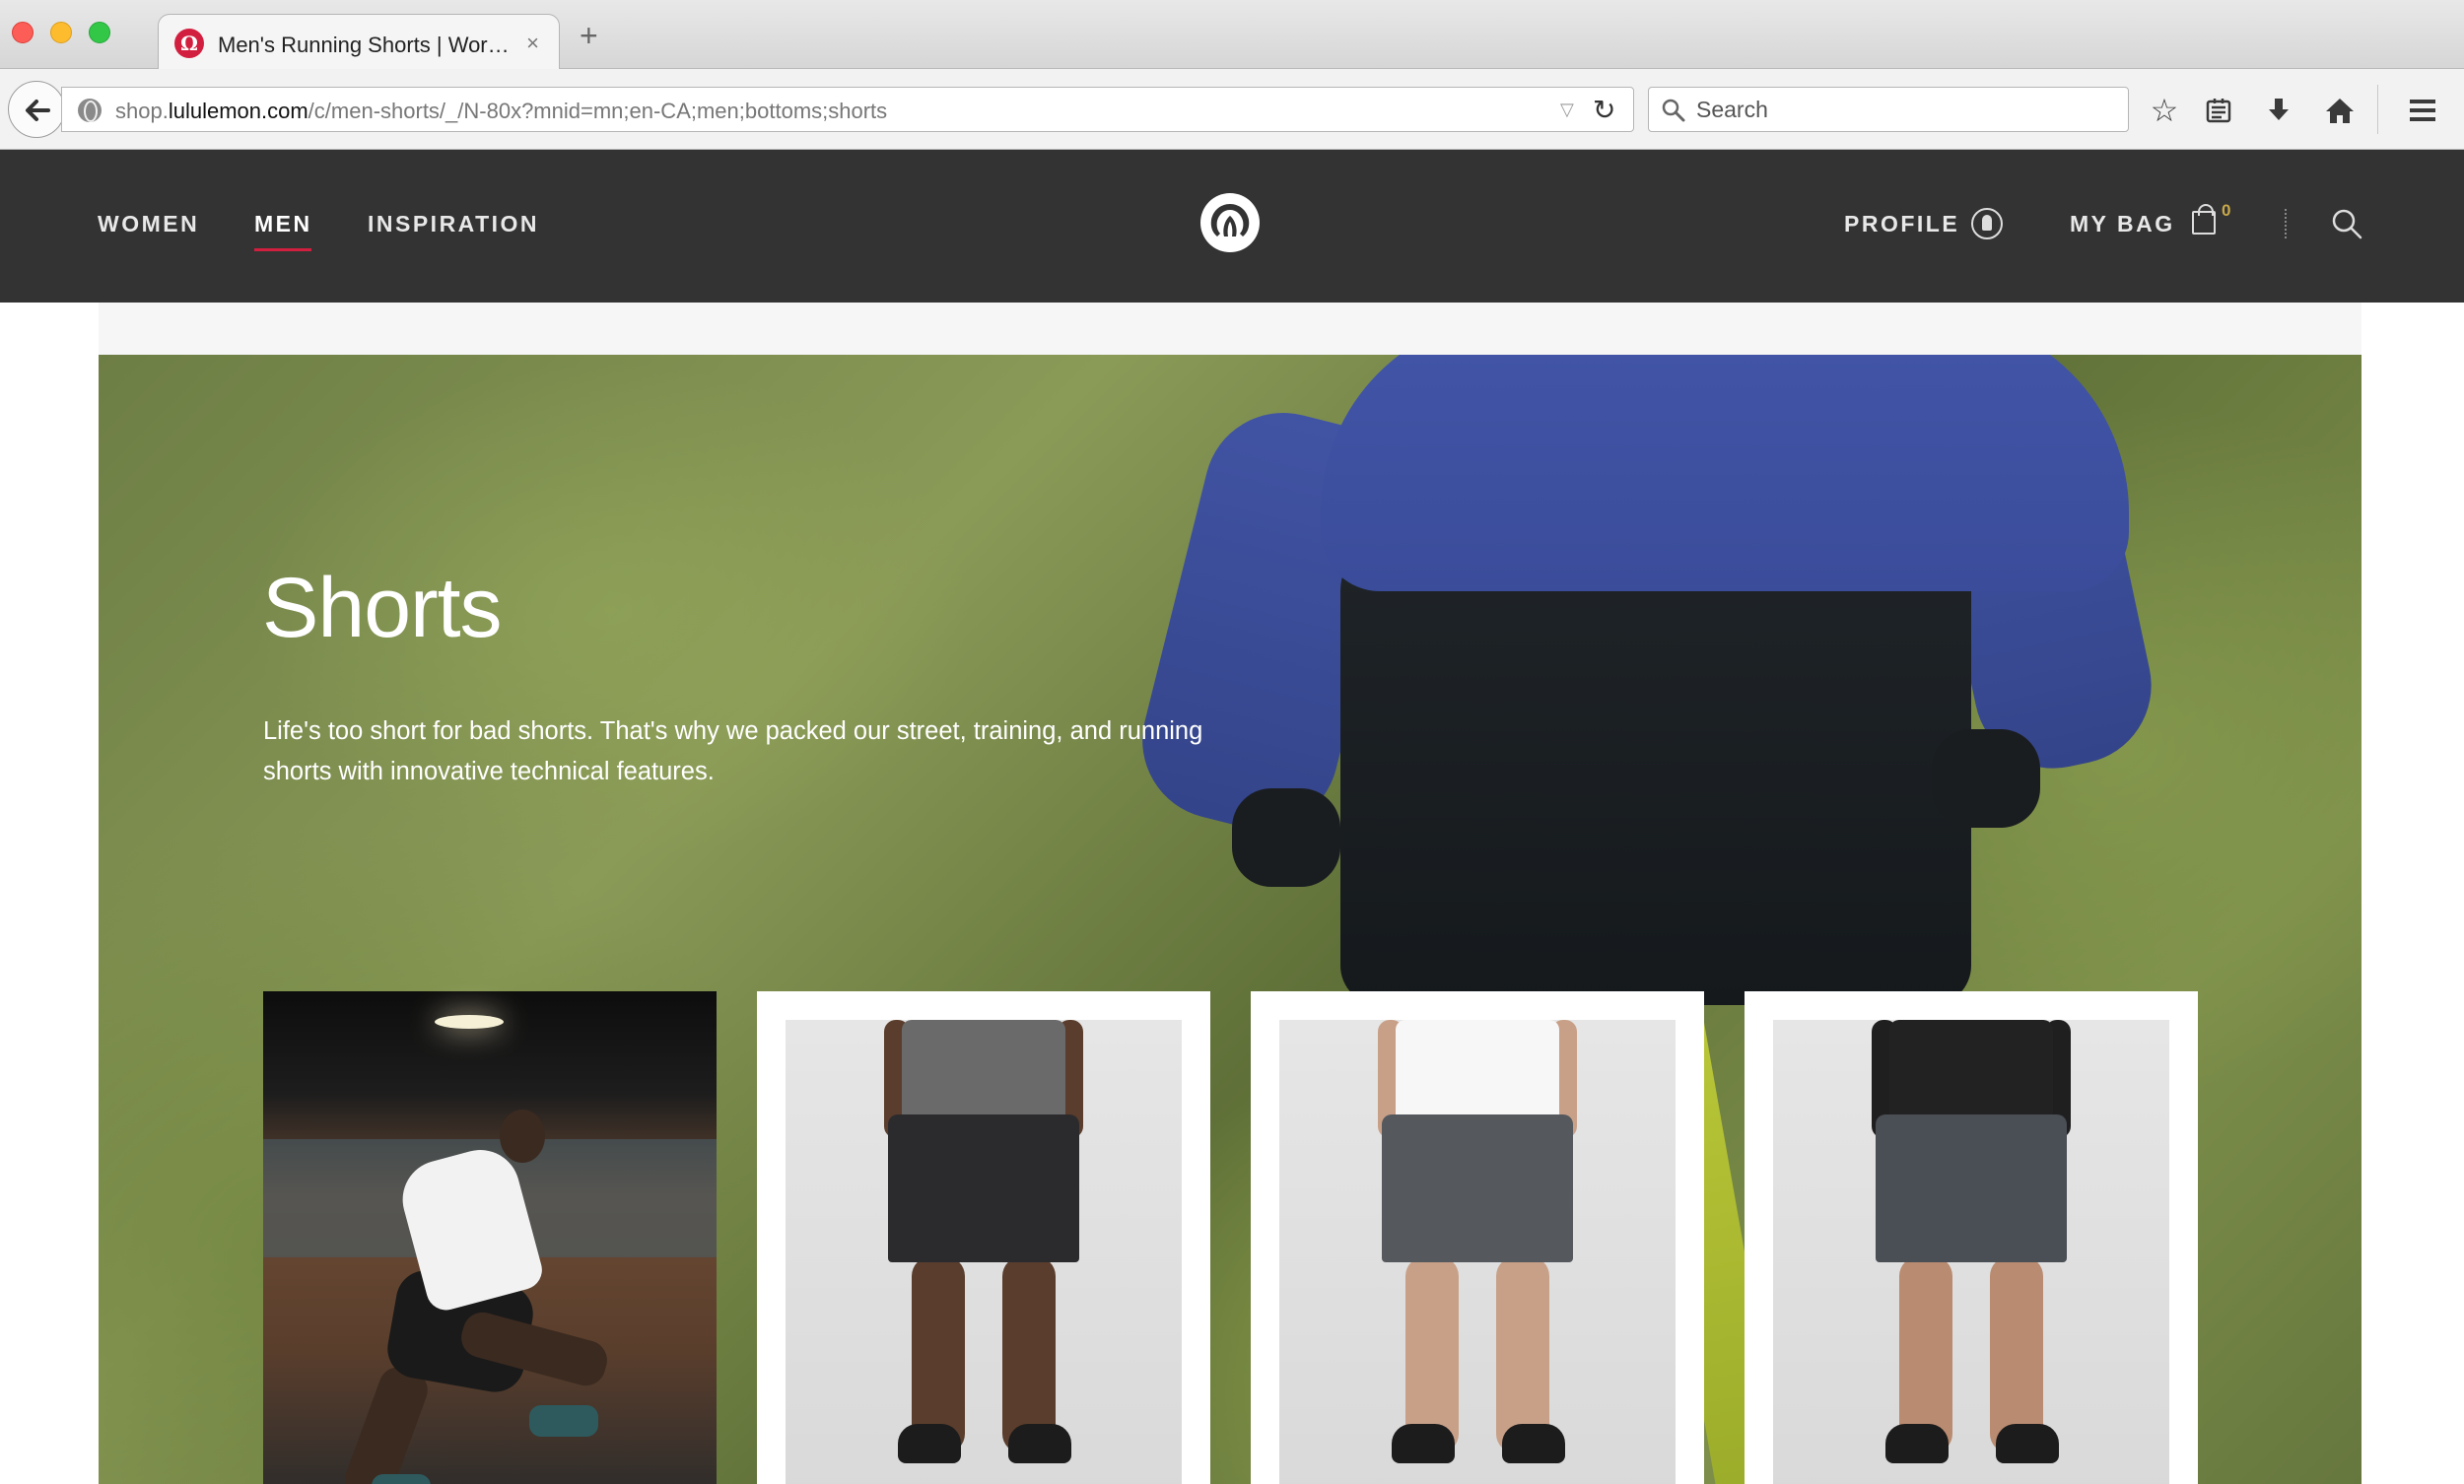 The height and width of the screenshot is (1484, 2464). Describe the element at coordinates (189, 43) in the screenshot. I see `lululemon-favicon-icon: Ω` at that location.